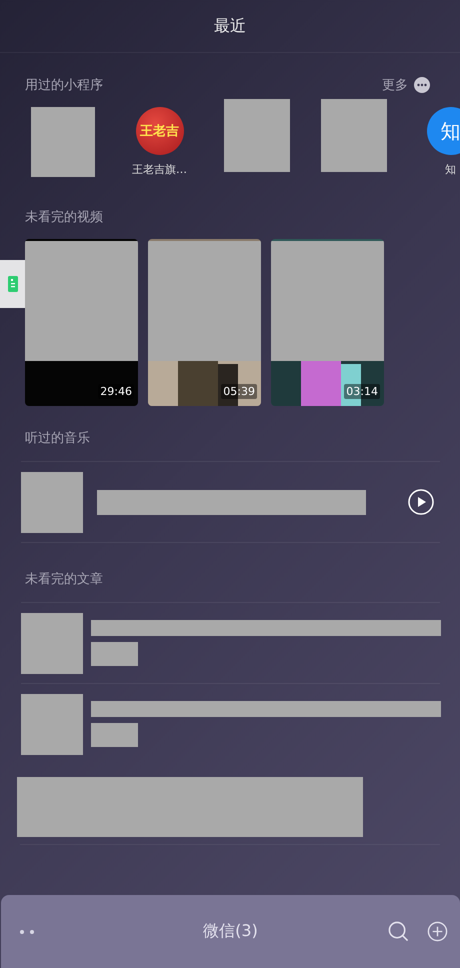 The width and height of the screenshot is (460, 968). What do you see at coordinates (230, 26) in the screenshot?
I see `page-title: 最近` at bounding box center [230, 26].